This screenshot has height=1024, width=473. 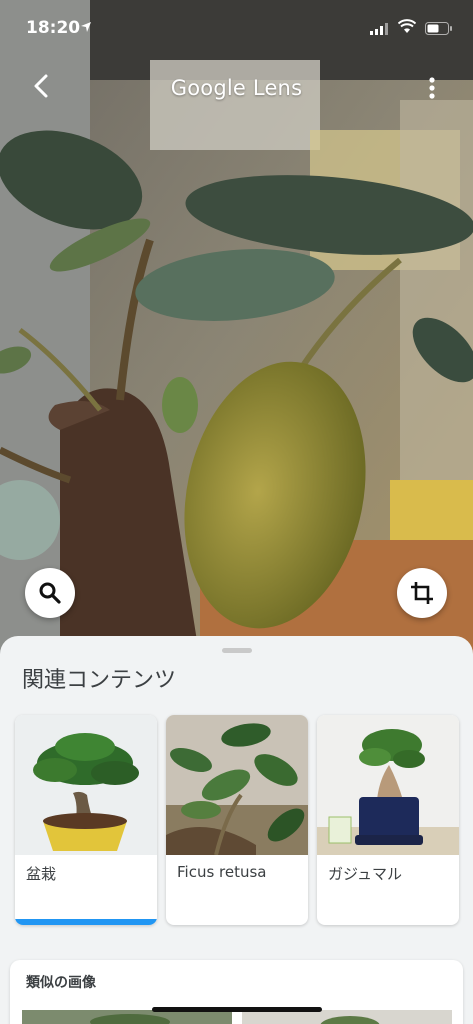 I want to click on search-button, so click(x=50, y=593).